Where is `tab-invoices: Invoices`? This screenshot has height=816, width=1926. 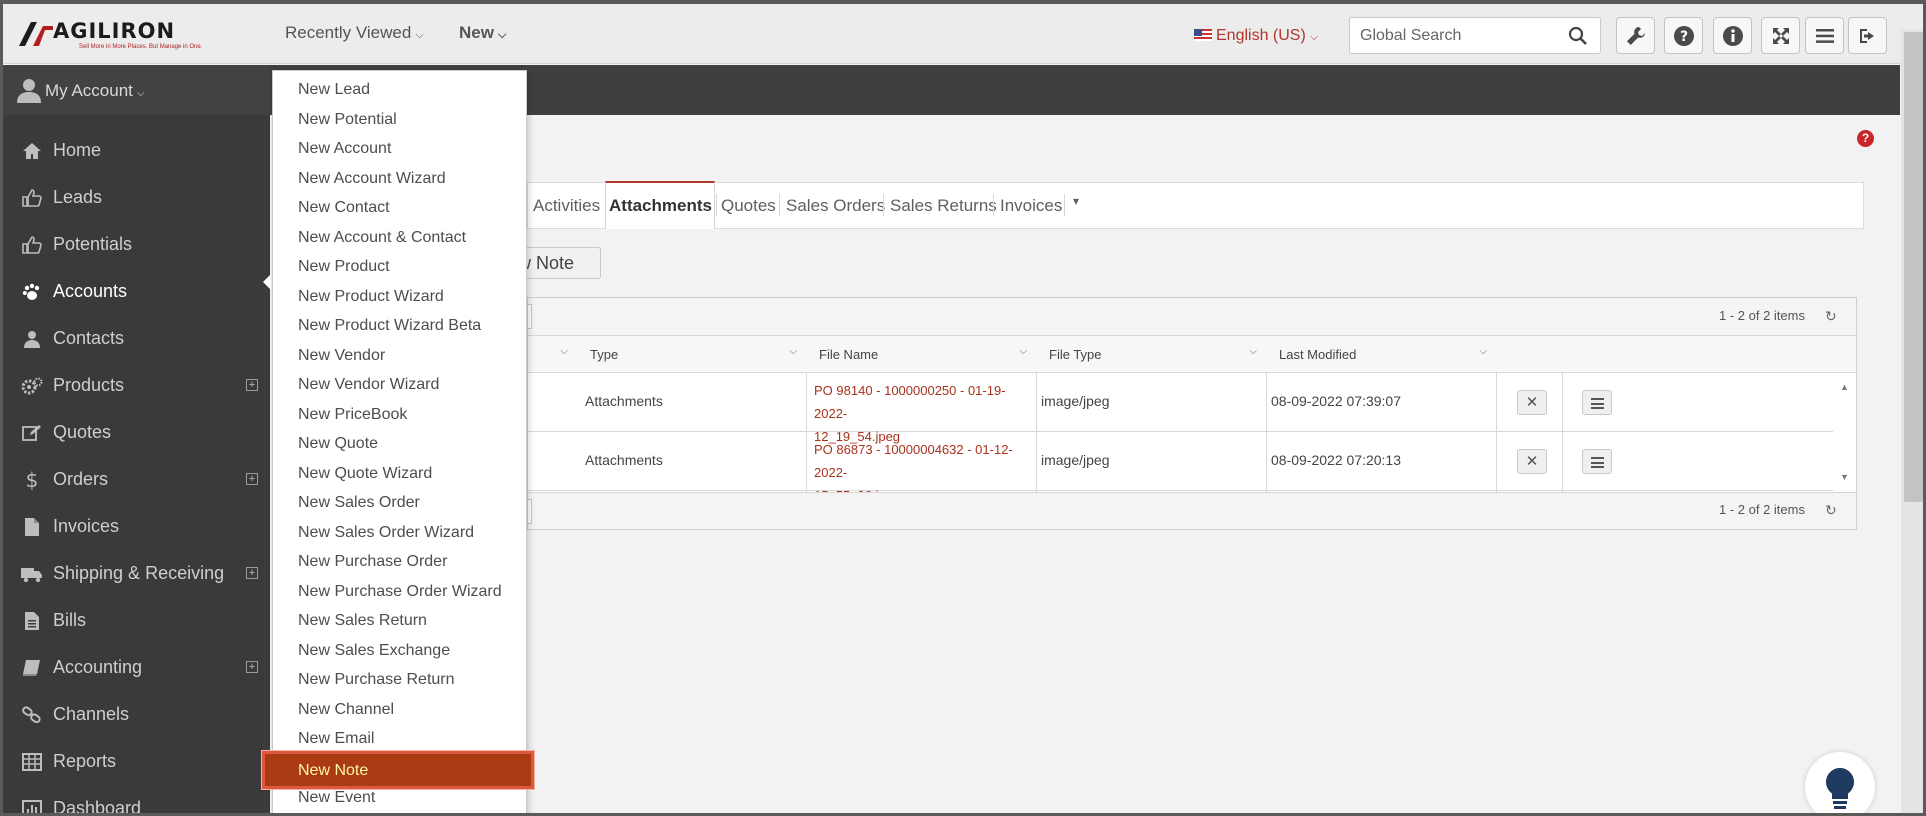 tab-invoices: Invoices is located at coordinates (1031, 206).